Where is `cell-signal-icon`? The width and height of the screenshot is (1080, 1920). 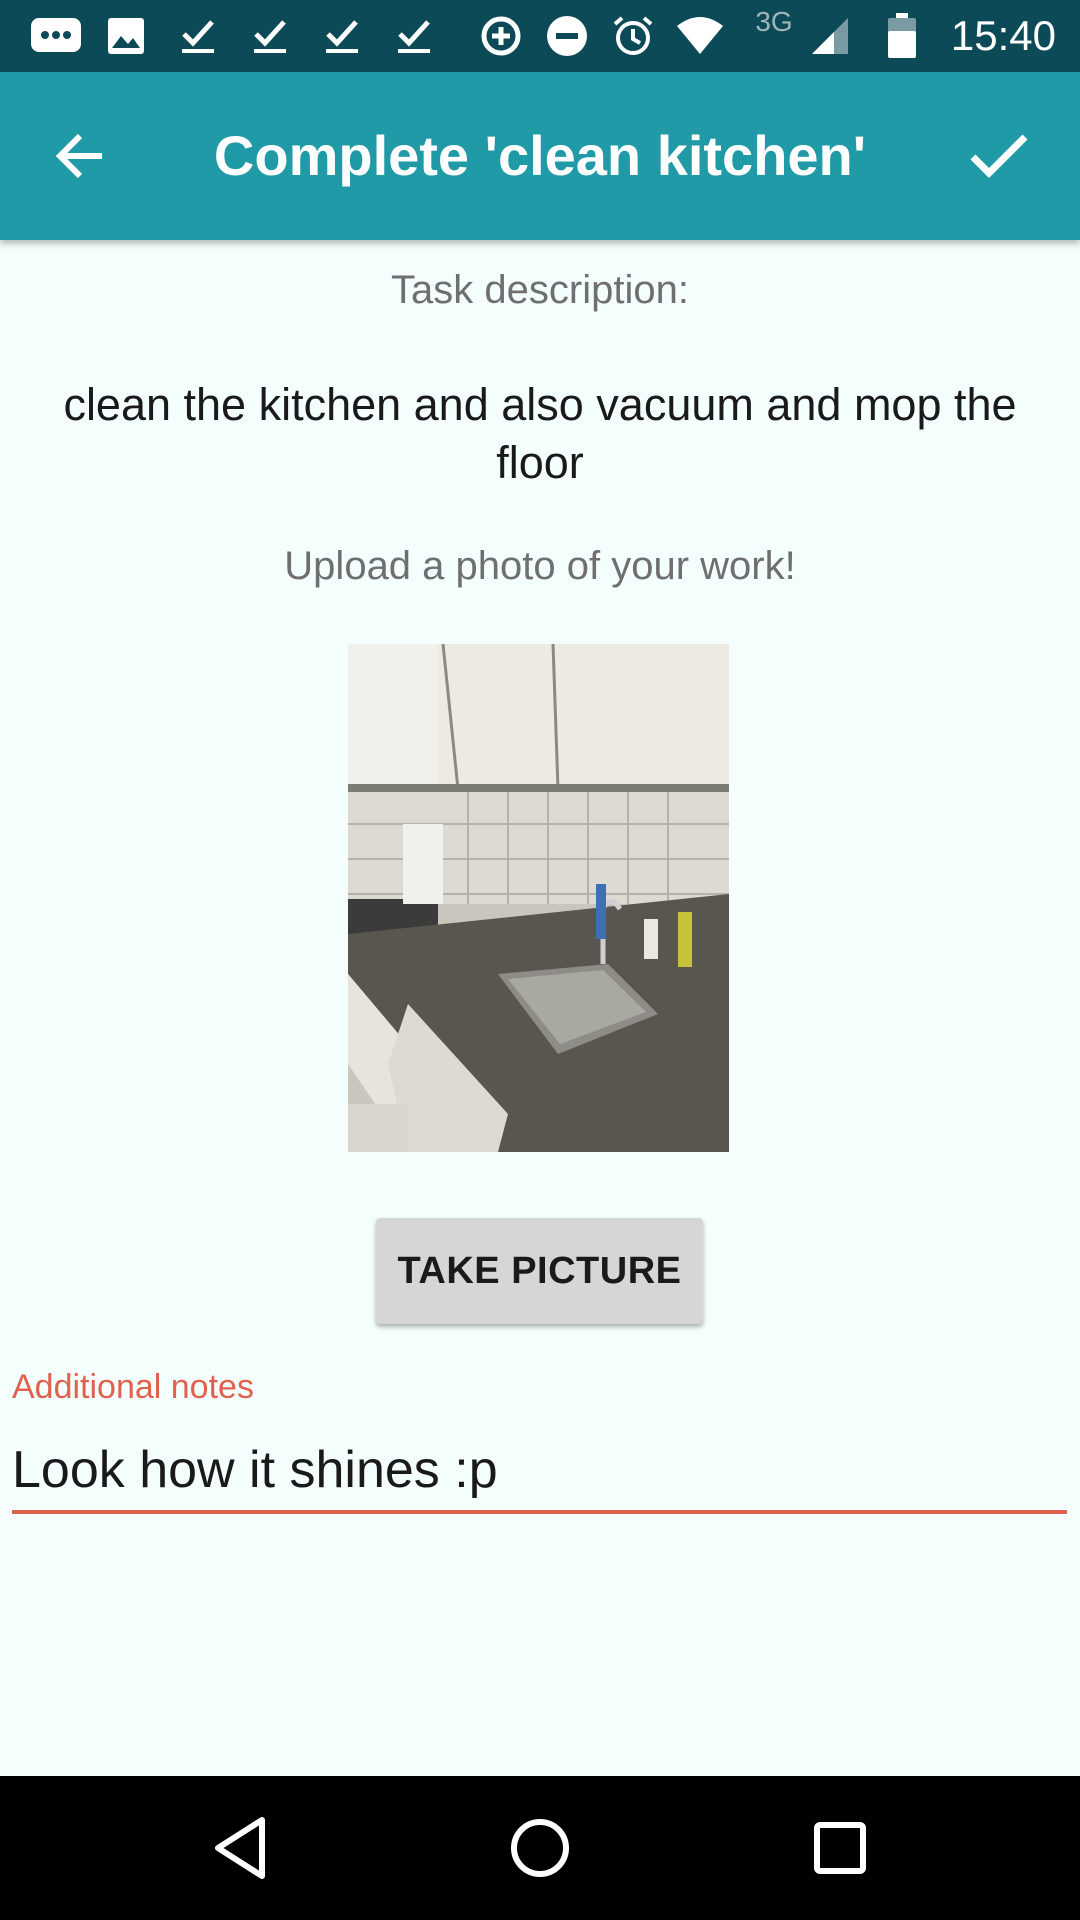
cell-signal-icon is located at coordinates (830, 36).